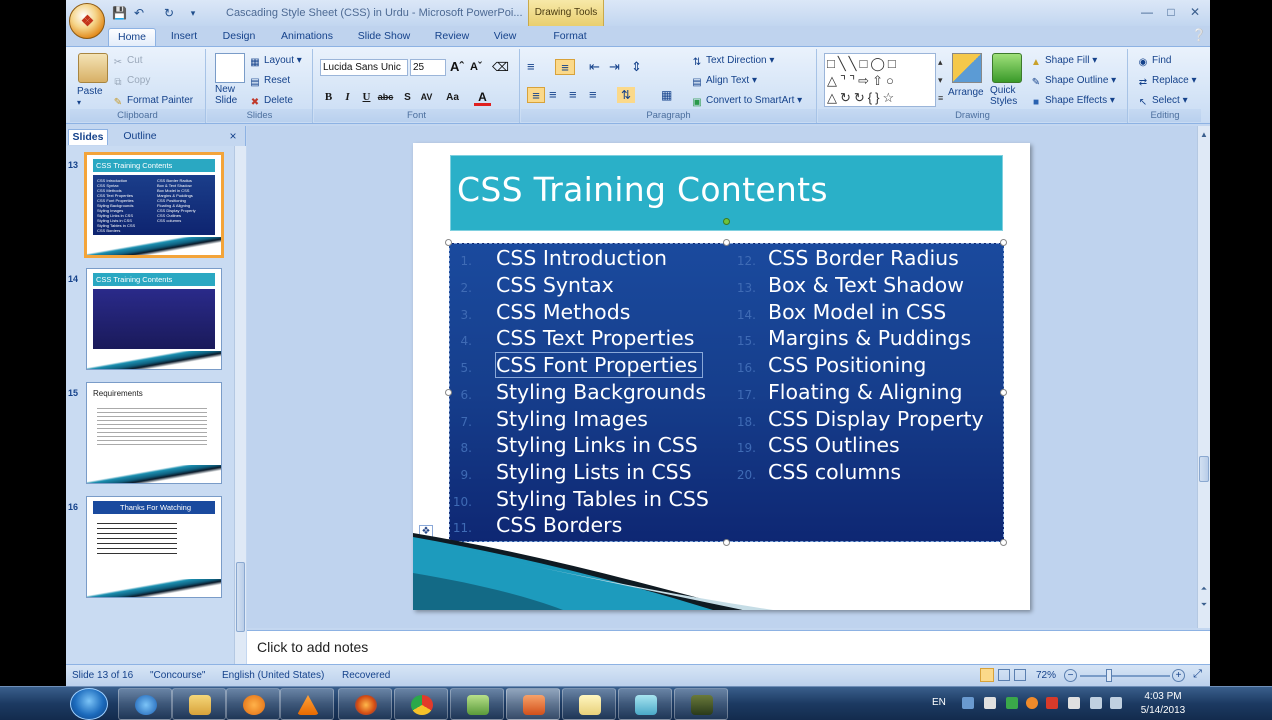 This screenshot has width=1272, height=720. What do you see at coordinates (89, 704) in the screenshot?
I see `start-button` at bounding box center [89, 704].